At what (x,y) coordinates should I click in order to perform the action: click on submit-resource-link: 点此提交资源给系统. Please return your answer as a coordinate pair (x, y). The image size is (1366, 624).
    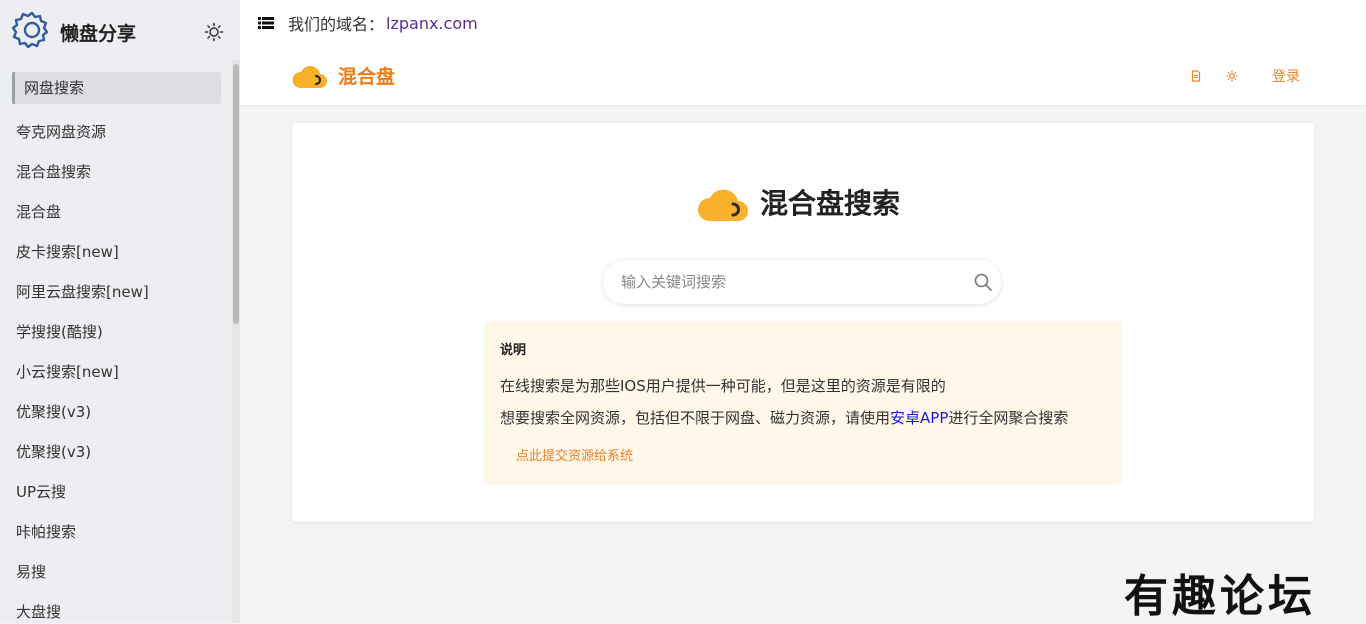
    Looking at the image, I should click on (574, 454).